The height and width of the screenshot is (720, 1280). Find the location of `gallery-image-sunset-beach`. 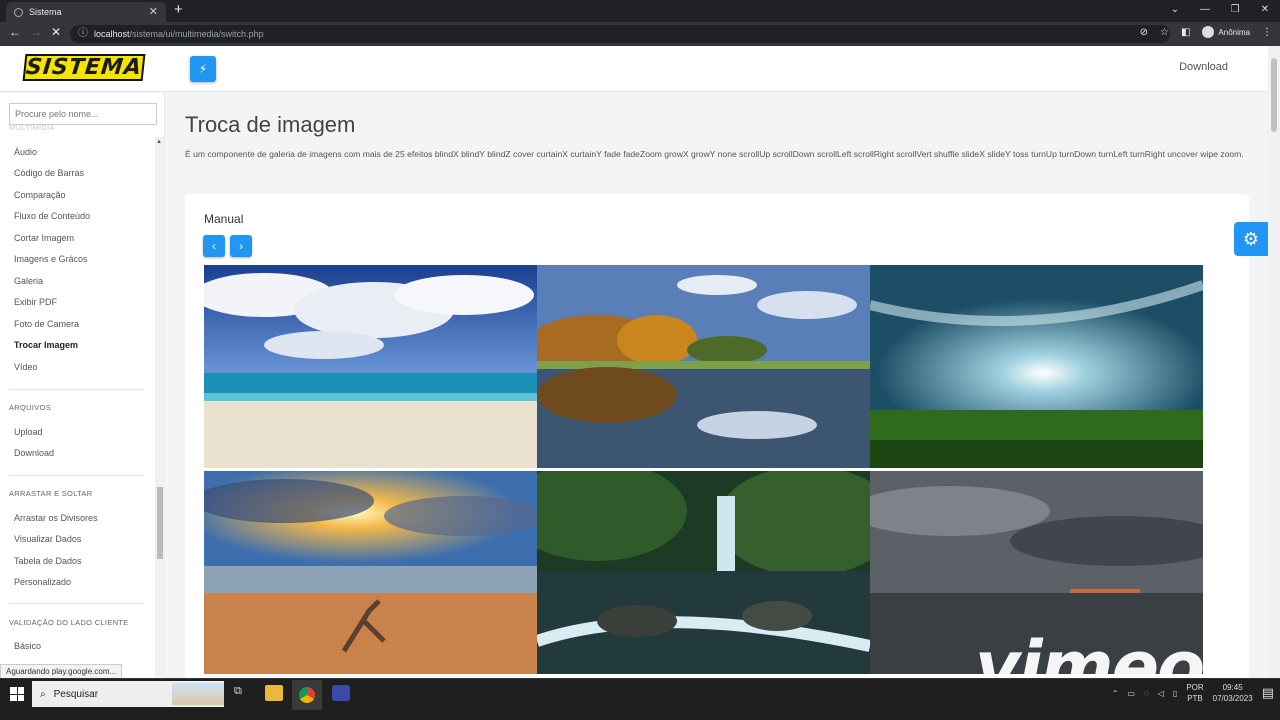

gallery-image-sunset-beach is located at coordinates (370, 572).